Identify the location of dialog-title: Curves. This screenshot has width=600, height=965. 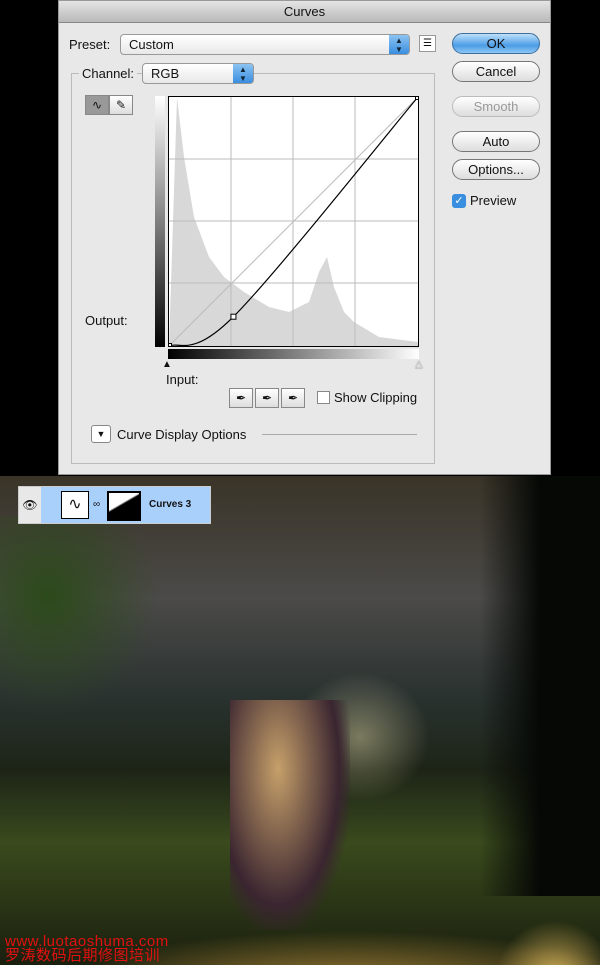
(304, 12).